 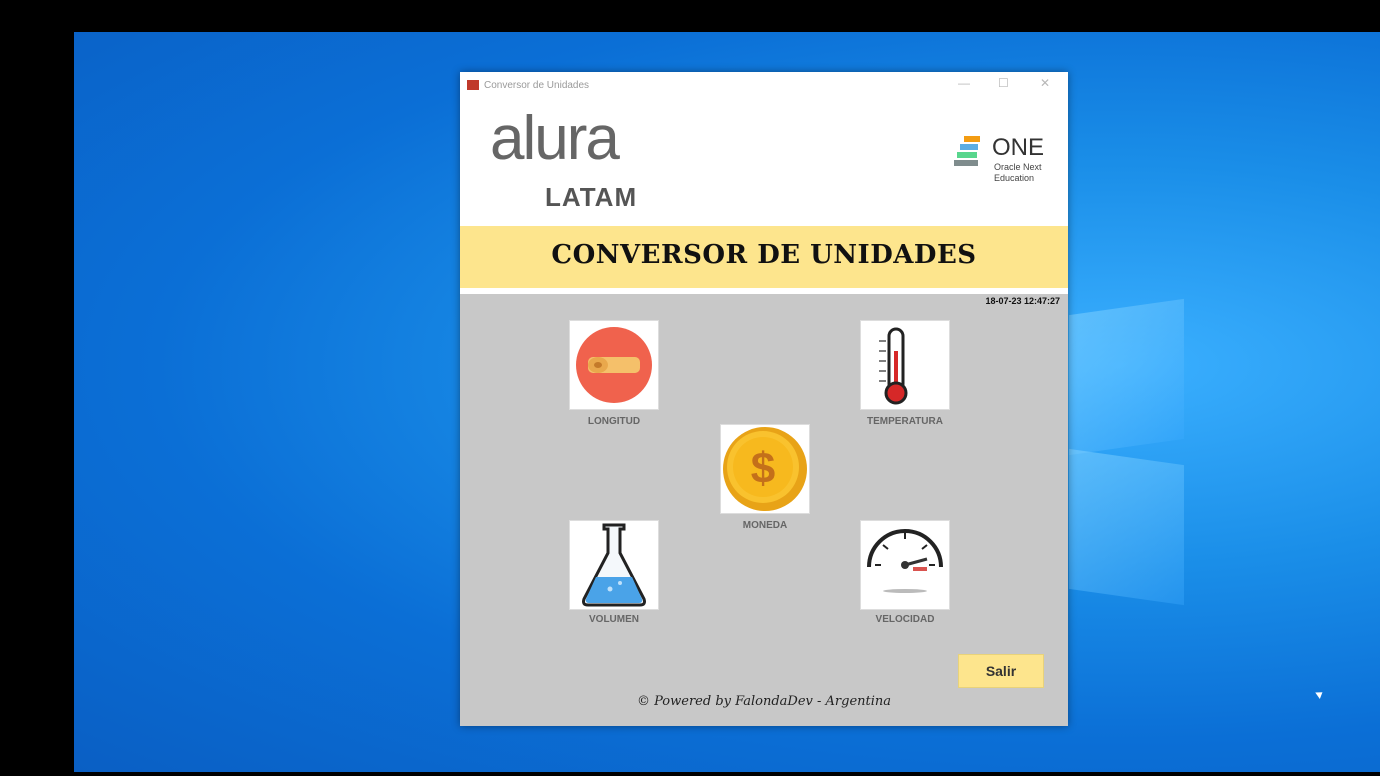 What do you see at coordinates (905, 561) in the screenshot?
I see `speedometer-icon` at bounding box center [905, 561].